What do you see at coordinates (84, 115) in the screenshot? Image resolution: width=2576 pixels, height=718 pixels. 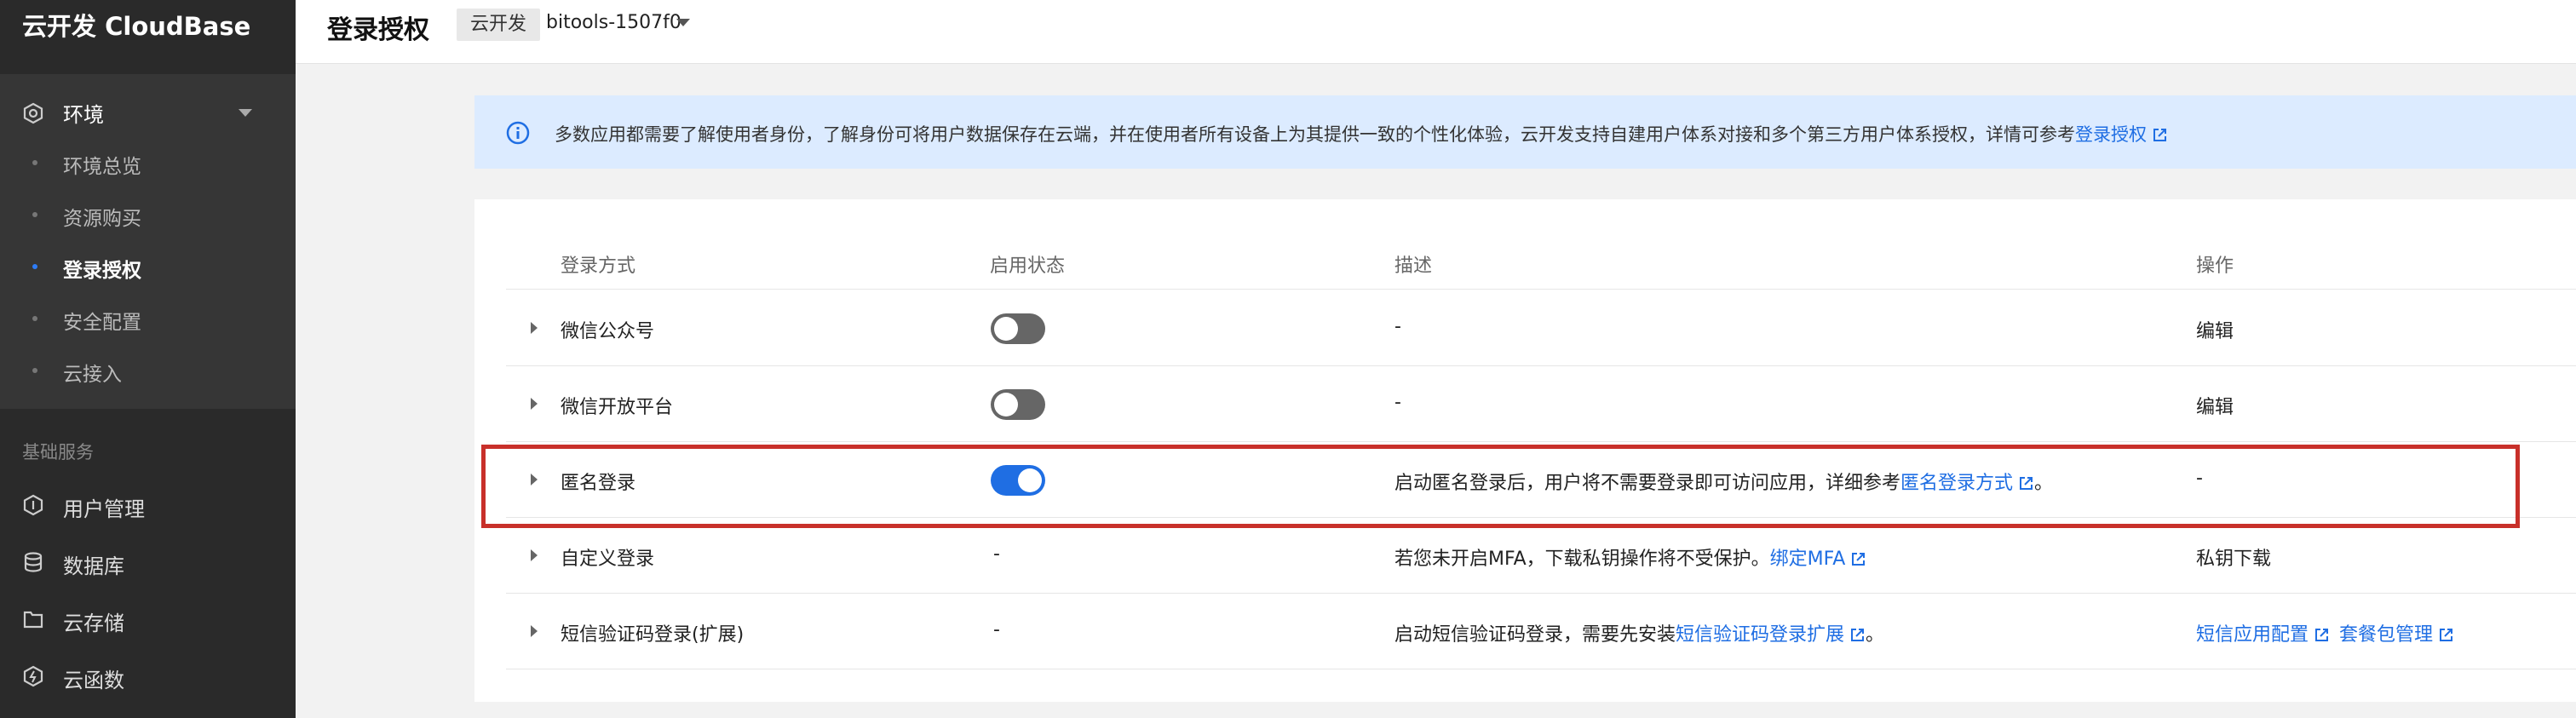 I see `env-group-label: 环境` at bounding box center [84, 115].